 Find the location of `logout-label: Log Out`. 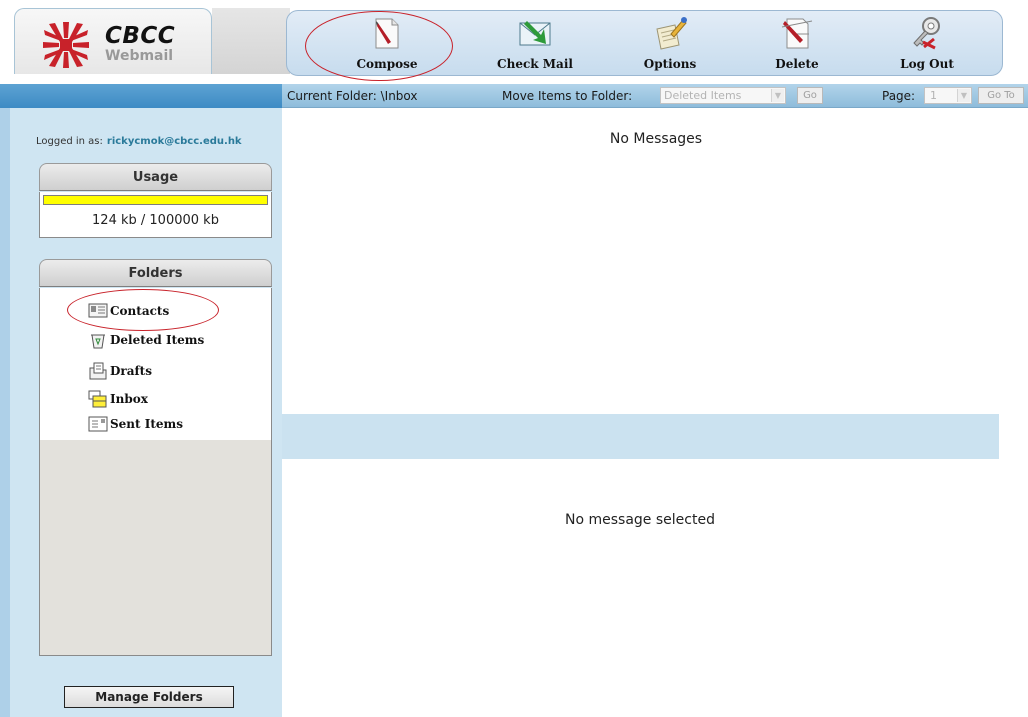

logout-label: Log Out is located at coordinates (927, 64).